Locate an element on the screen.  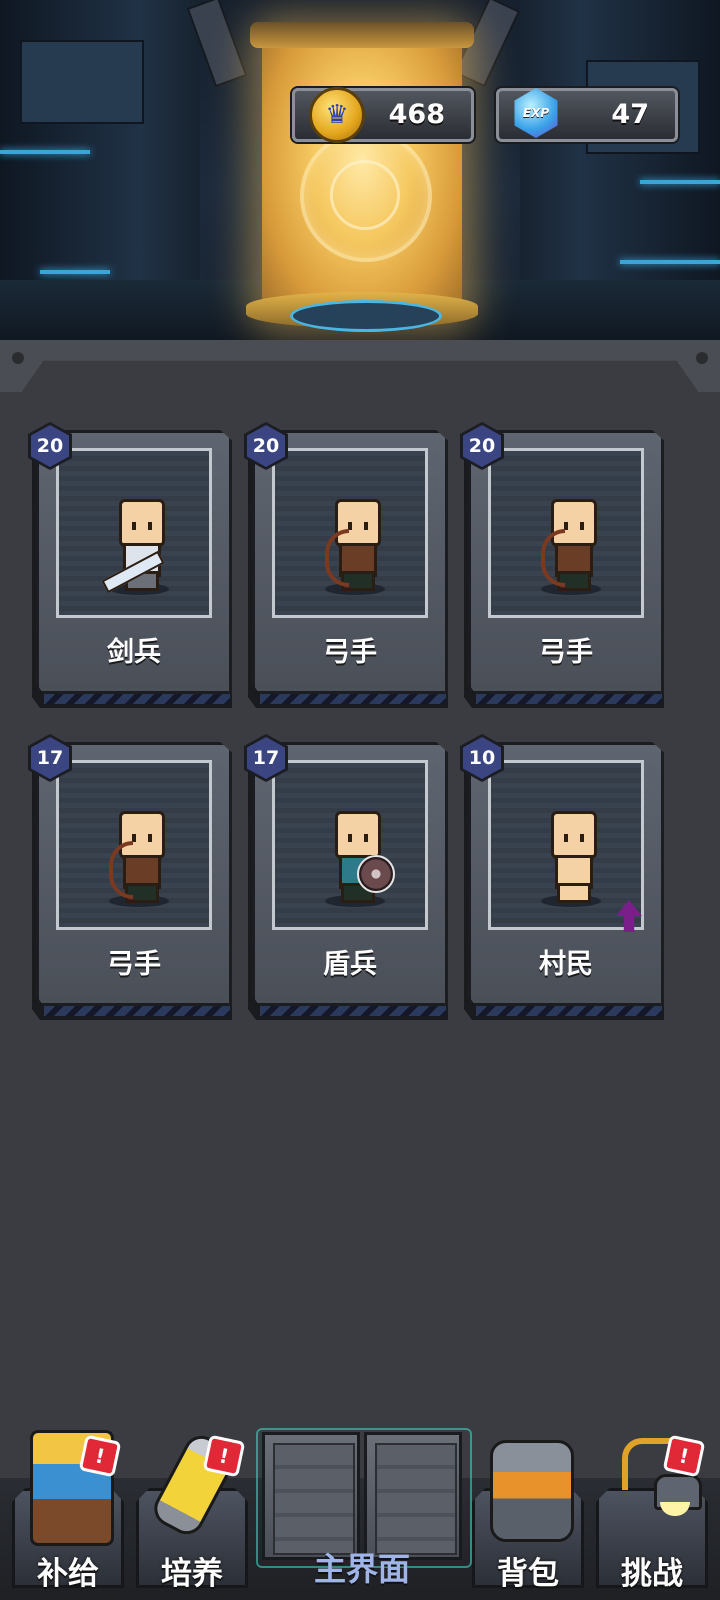
exp-value: 47 is located at coordinates (630, 114).